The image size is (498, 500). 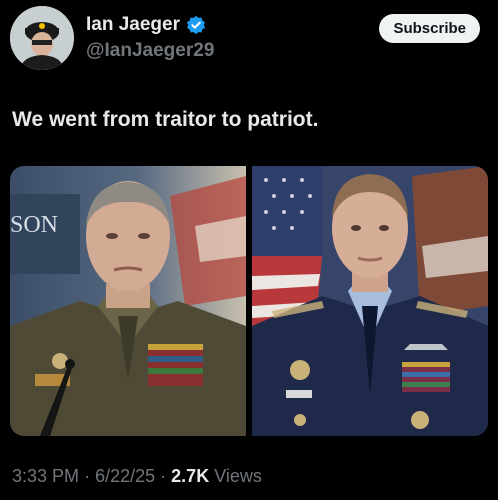 I want to click on timestamp-time: 3:33 PM, so click(x=45, y=476).